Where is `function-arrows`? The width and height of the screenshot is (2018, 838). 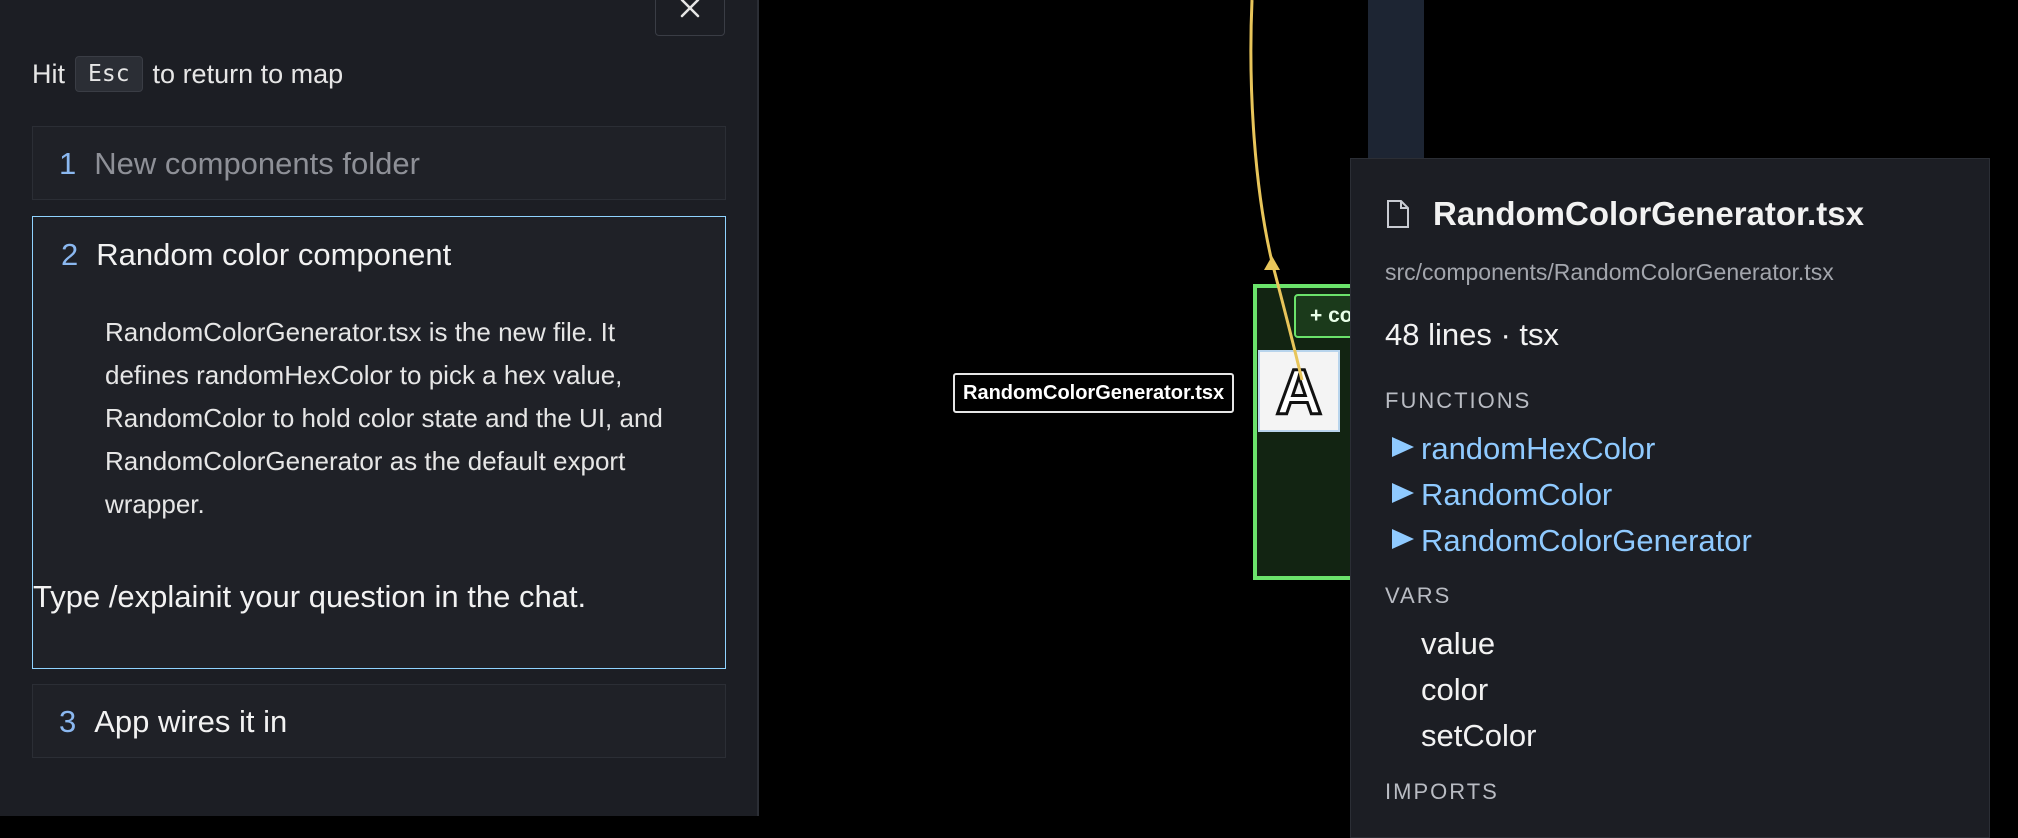 function-arrows is located at coordinates (1366, 493).